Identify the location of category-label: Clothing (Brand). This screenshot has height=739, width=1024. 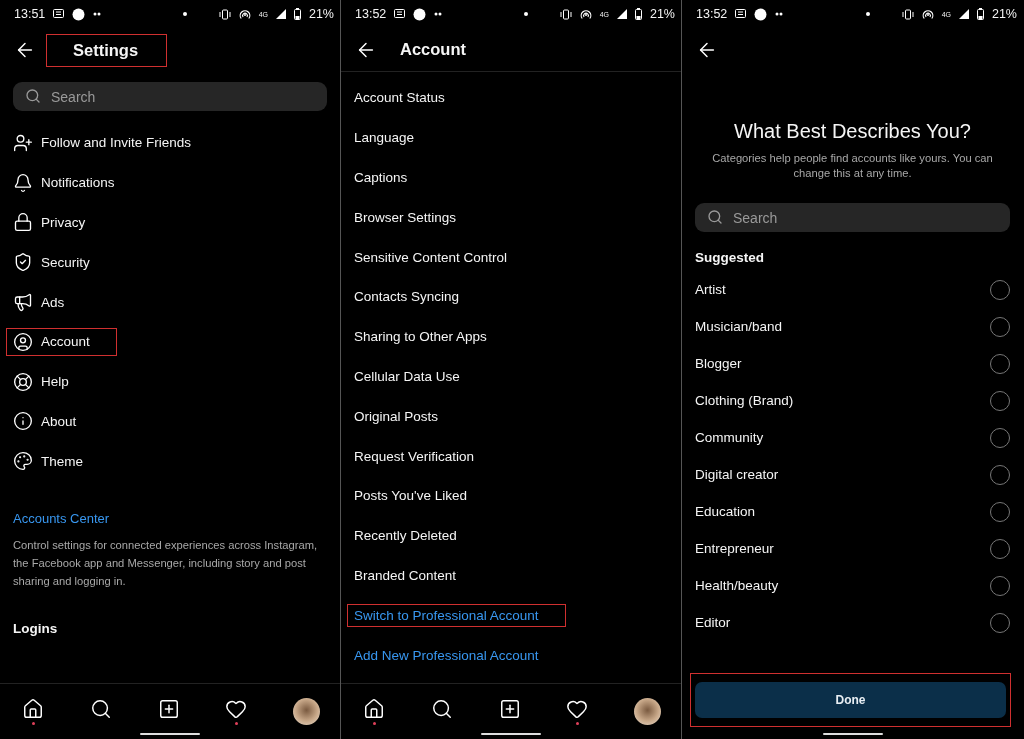
(744, 400).